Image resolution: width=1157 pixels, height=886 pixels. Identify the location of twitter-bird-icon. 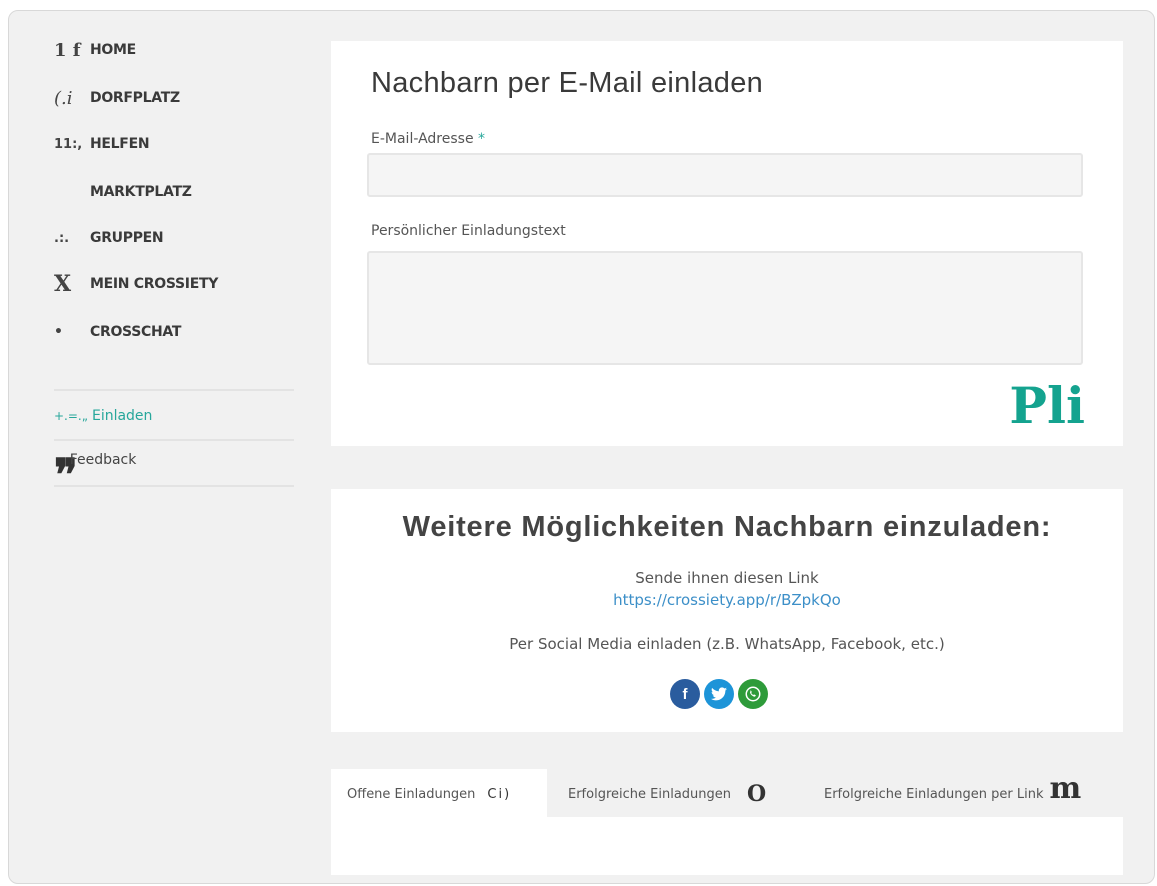
(719, 694).